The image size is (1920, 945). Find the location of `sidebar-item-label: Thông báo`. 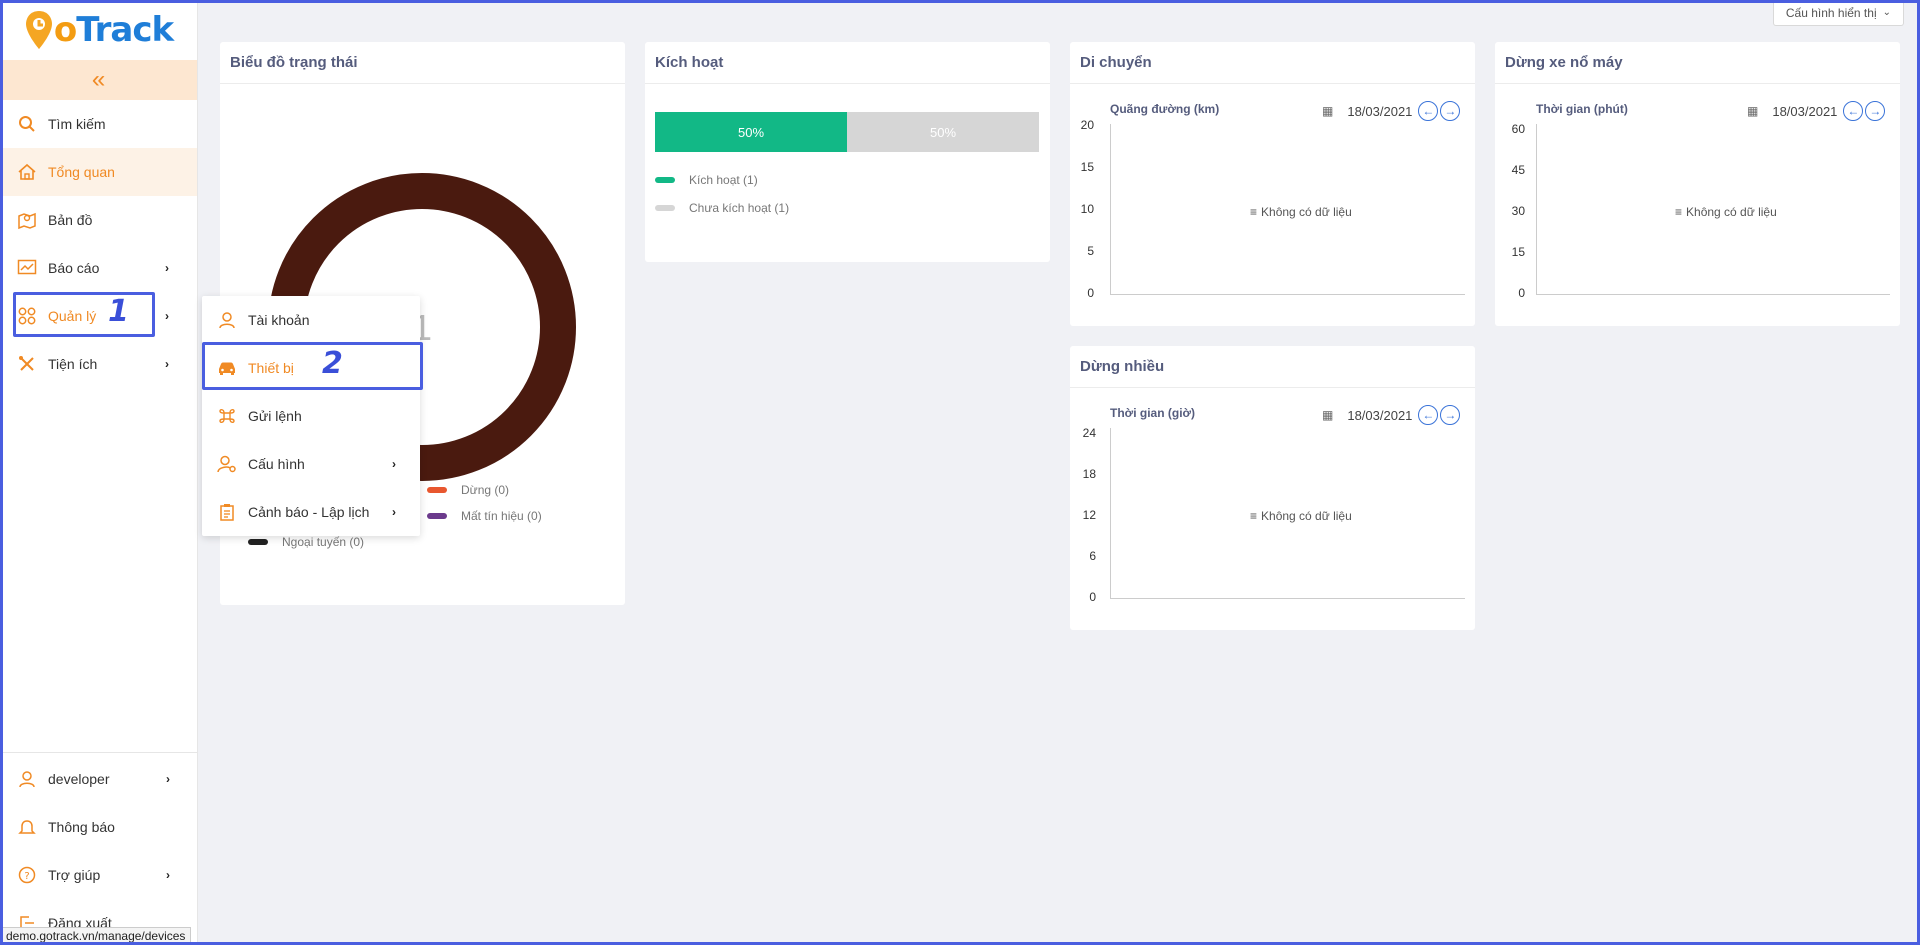

sidebar-item-label: Thông báo is located at coordinates (81, 827).